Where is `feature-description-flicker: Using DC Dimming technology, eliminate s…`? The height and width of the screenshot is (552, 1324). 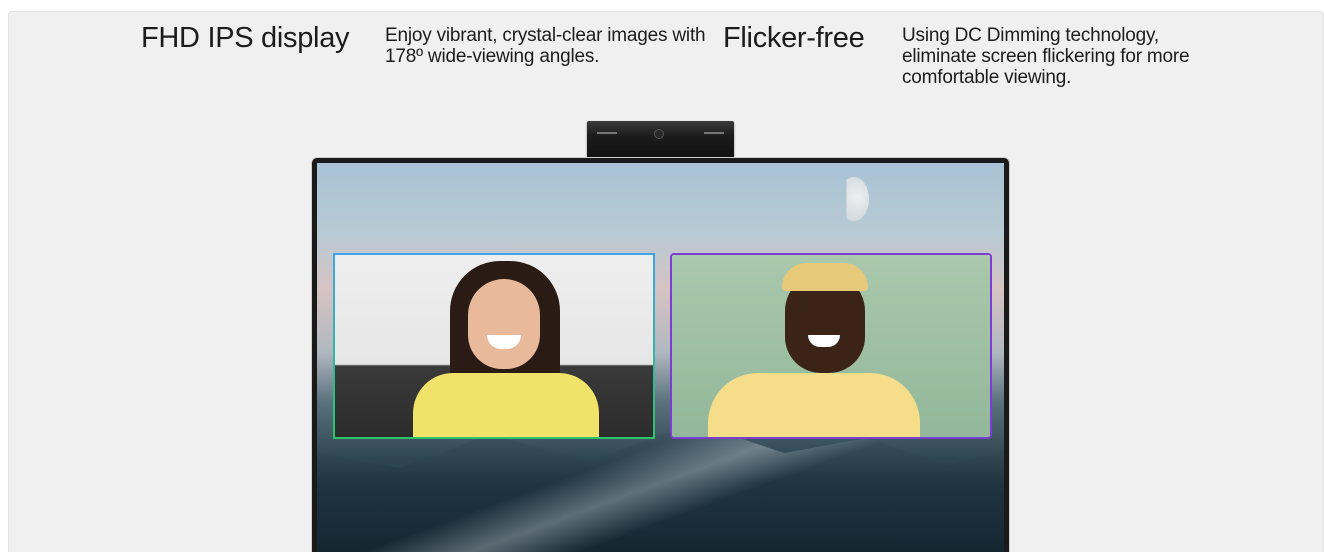 feature-description-flicker: Using DC Dimming technology, eliminate s… is located at coordinates (1046, 56).